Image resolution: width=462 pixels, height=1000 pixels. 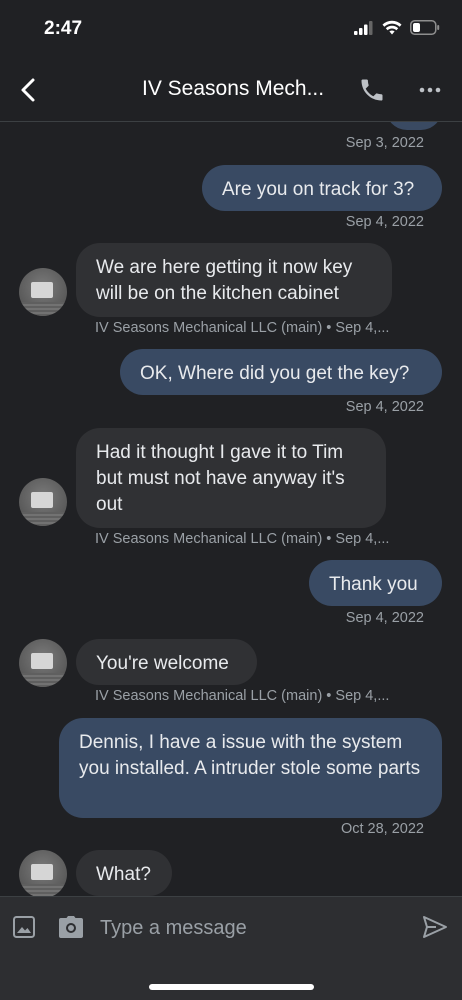 I want to click on incoming-message-bubble: What?, so click(x=124, y=873).